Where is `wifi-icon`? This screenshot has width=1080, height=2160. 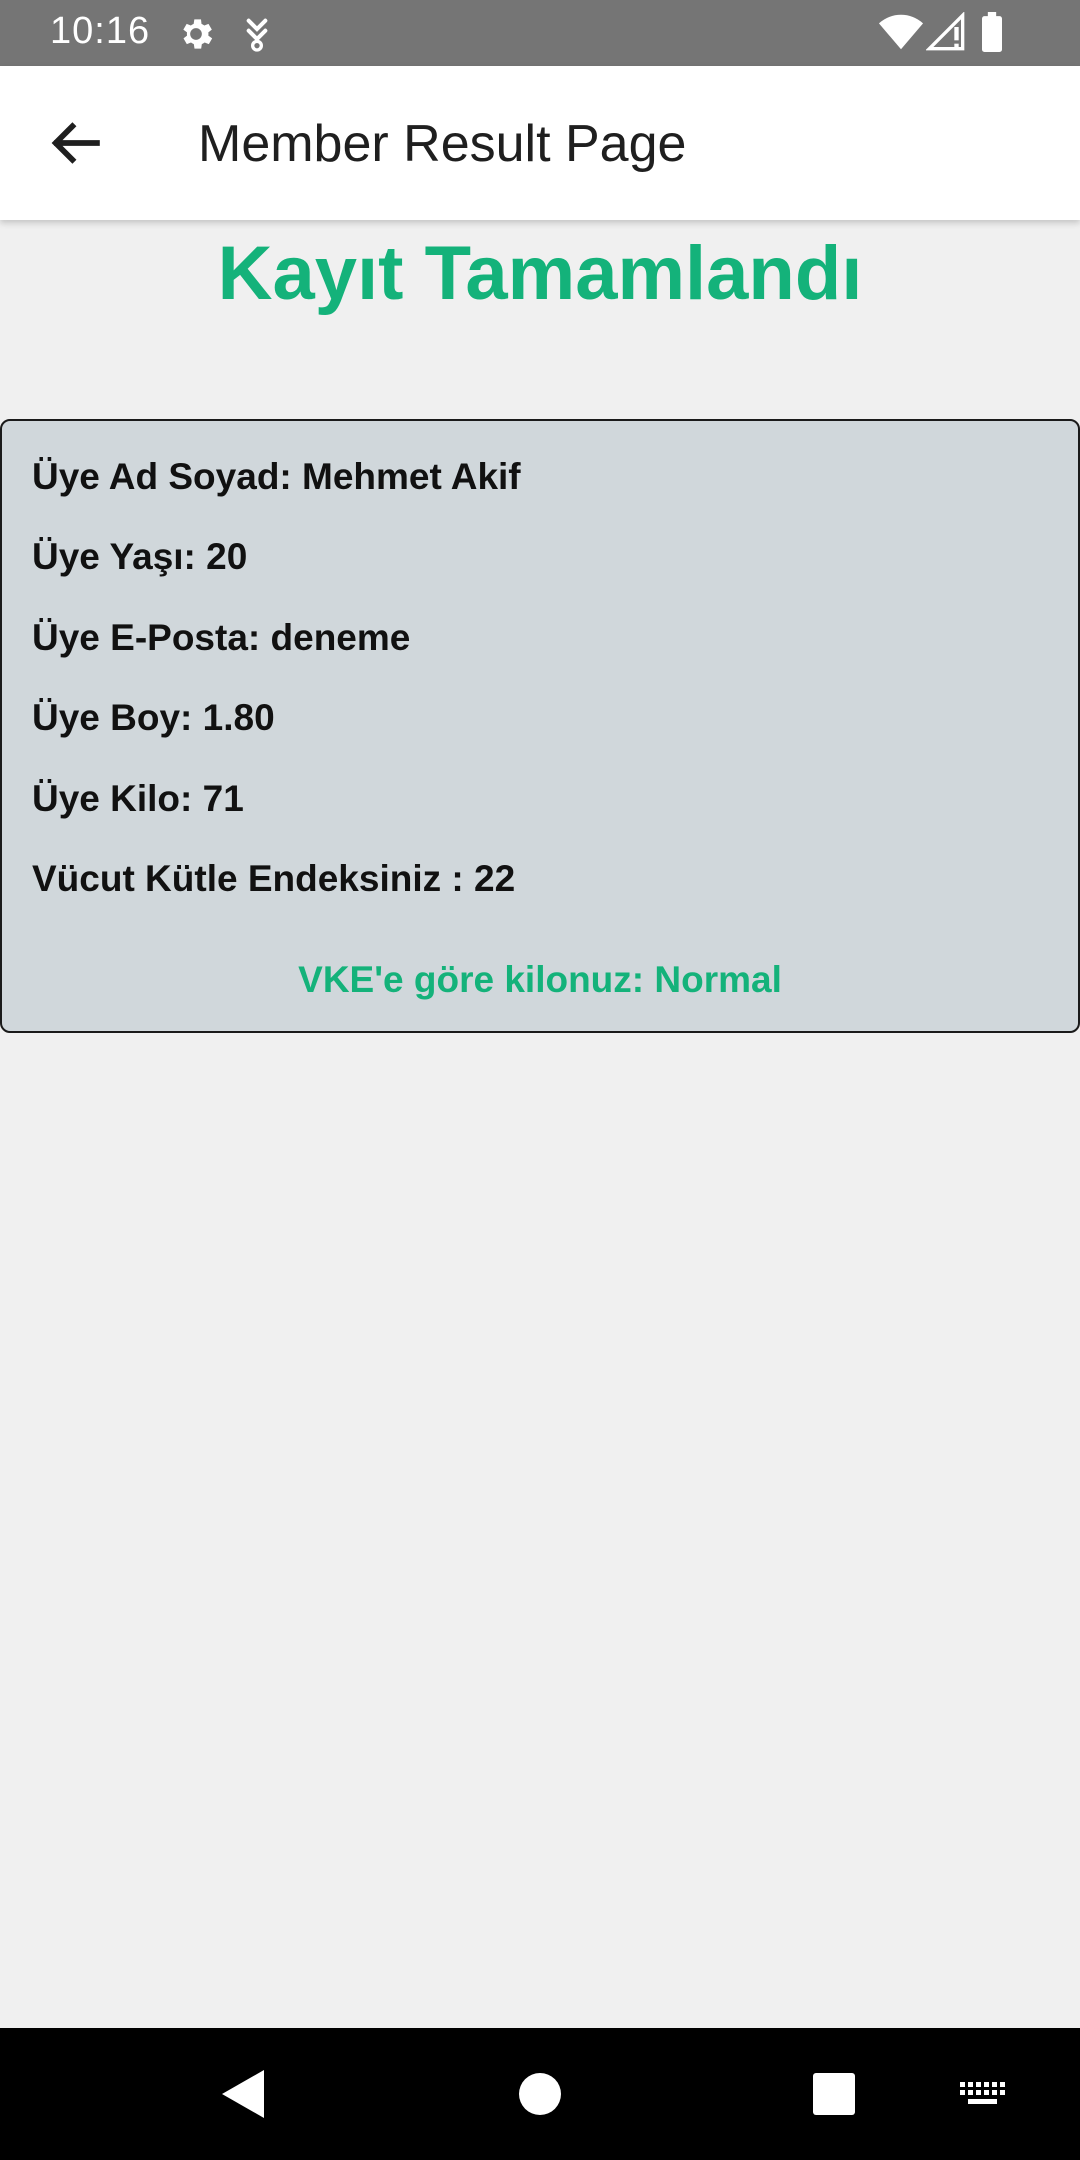 wifi-icon is located at coordinates (901, 32).